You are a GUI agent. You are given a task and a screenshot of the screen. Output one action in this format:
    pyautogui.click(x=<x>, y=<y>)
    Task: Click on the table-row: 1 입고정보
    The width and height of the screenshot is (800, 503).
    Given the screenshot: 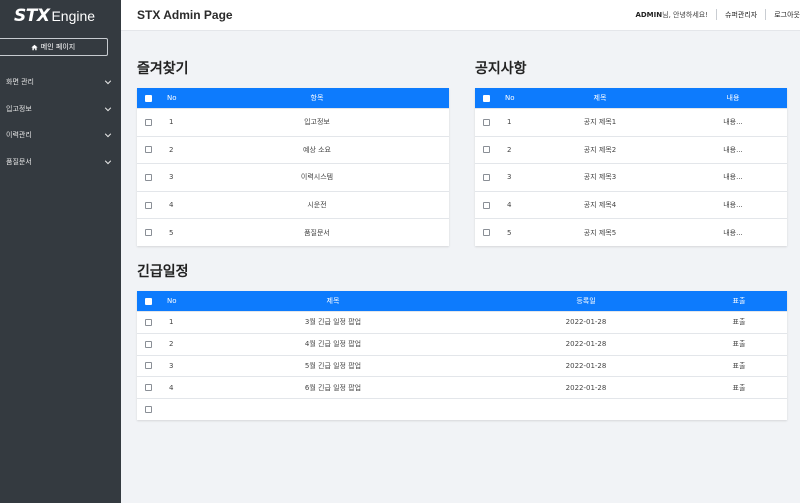 What is the action you would take?
    pyautogui.click(x=293, y=122)
    